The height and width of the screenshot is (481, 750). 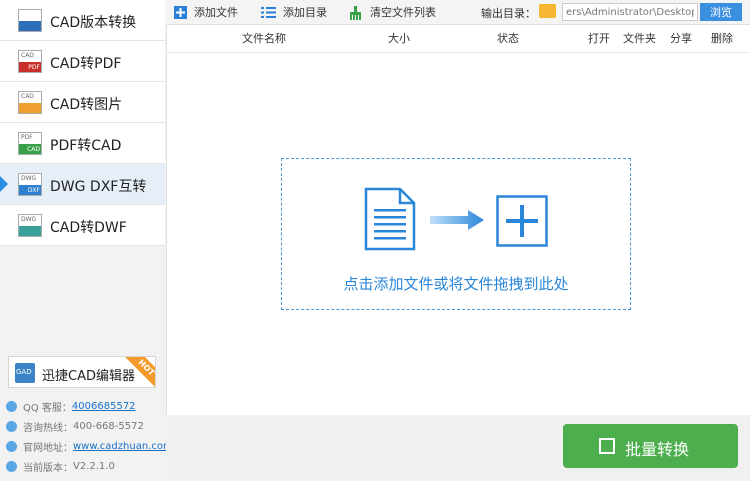 I want to click on document-icon, so click(x=390, y=219).